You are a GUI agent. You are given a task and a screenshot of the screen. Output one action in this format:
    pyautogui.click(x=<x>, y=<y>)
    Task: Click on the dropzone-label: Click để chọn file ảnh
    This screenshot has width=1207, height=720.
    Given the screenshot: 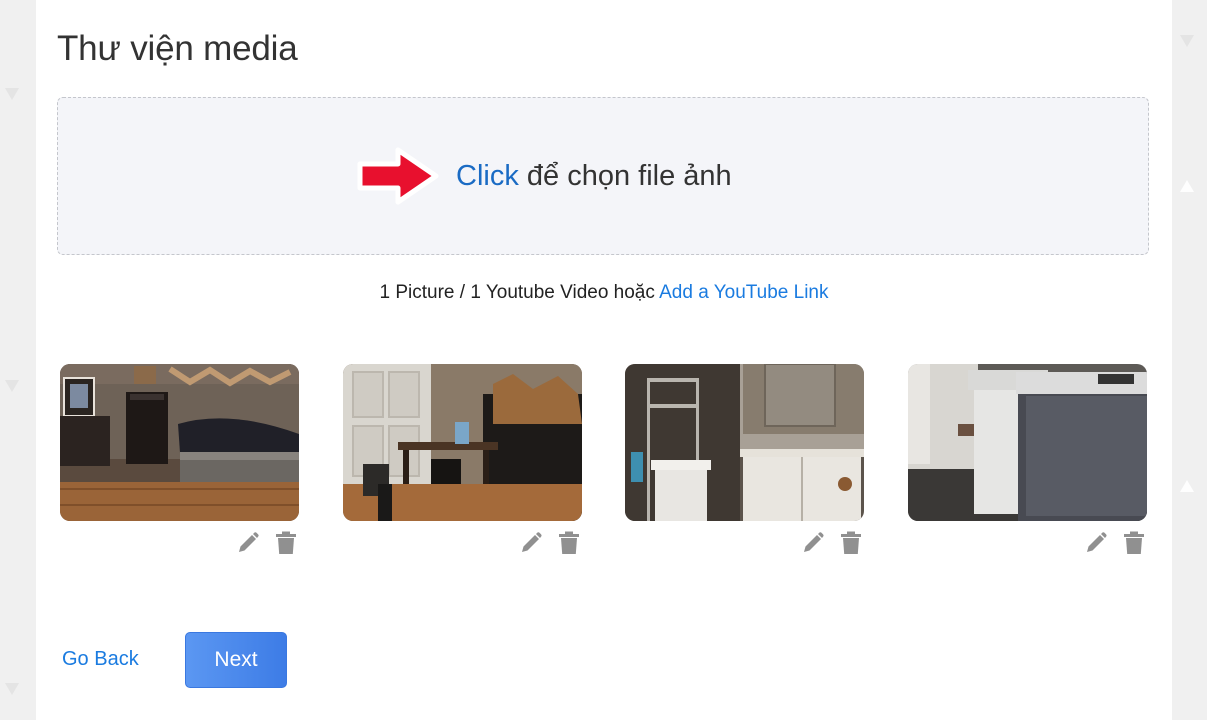 What is the action you would take?
    pyautogui.click(x=594, y=176)
    